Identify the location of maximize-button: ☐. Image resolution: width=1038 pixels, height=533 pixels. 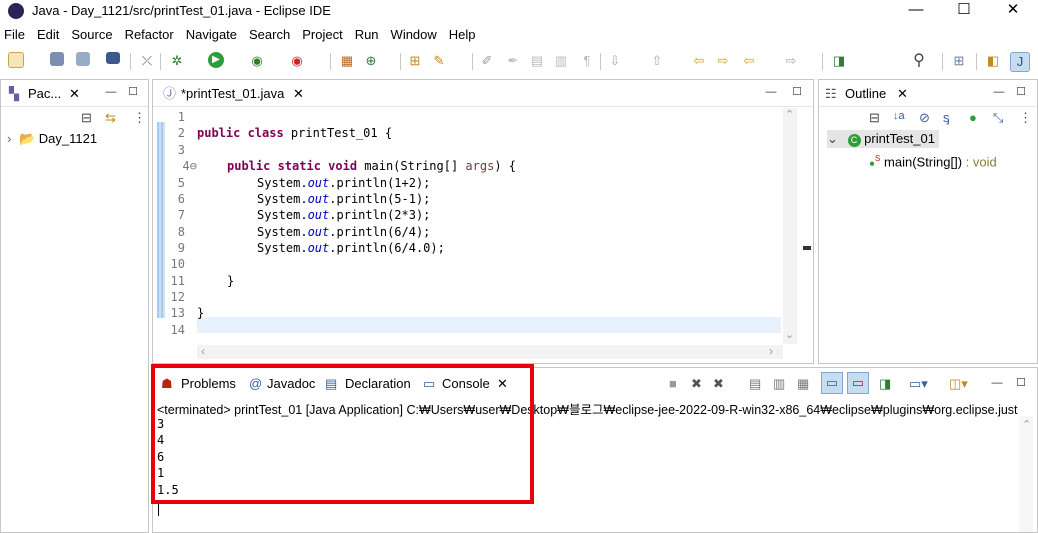
(964, 11).